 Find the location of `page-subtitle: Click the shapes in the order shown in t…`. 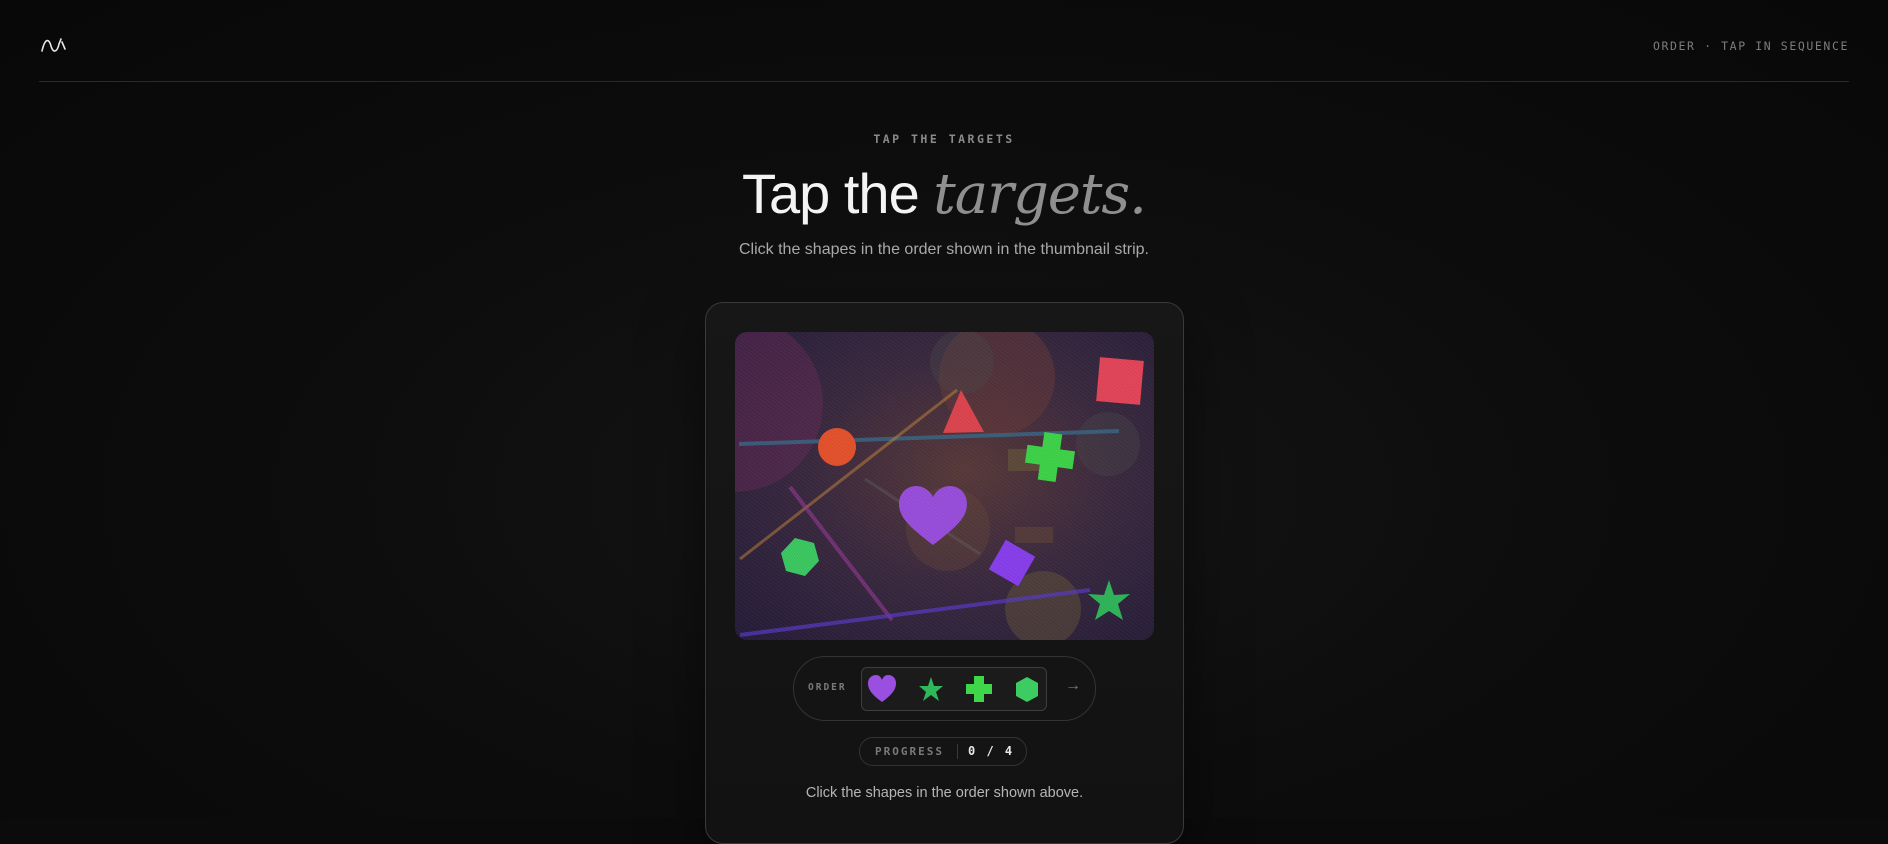

page-subtitle: Click the shapes in the order shown in t… is located at coordinates (944, 250).